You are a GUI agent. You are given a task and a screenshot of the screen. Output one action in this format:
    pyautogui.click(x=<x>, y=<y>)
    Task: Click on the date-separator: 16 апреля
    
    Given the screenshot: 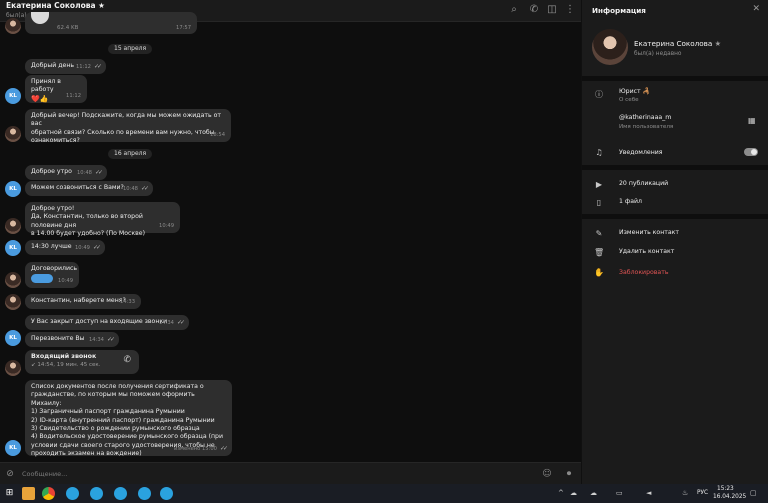 What is the action you would take?
    pyautogui.click(x=130, y=154)
    